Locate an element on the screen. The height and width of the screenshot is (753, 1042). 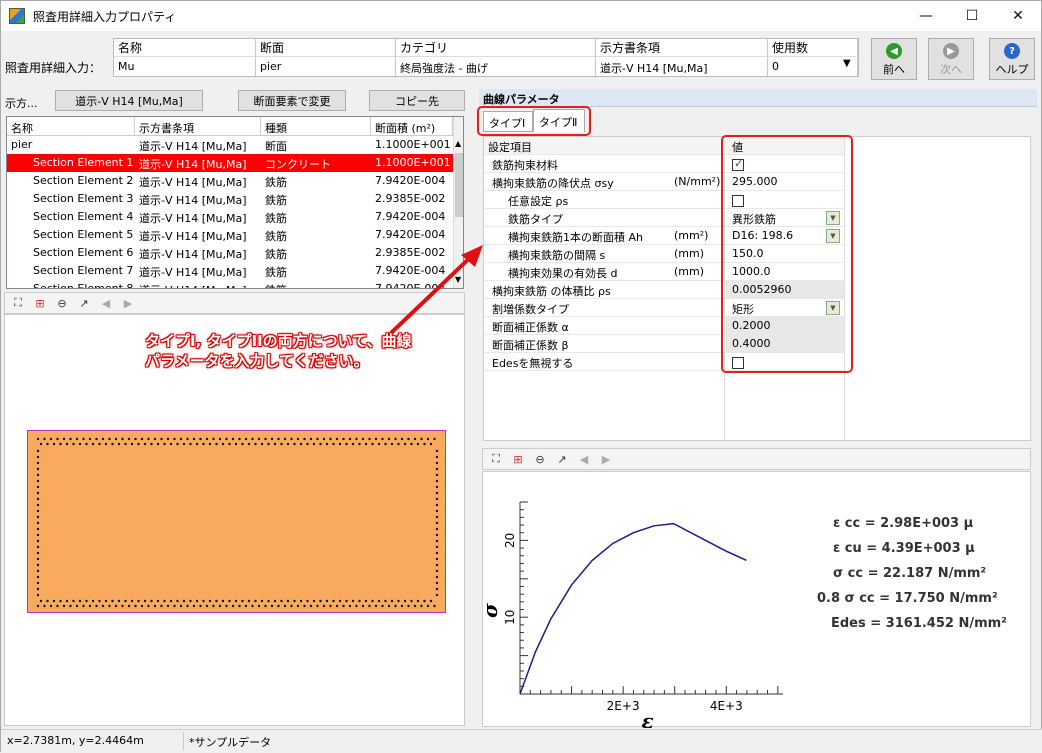
row-area: 7.9420E-004 is located at coordinates (410, 180).